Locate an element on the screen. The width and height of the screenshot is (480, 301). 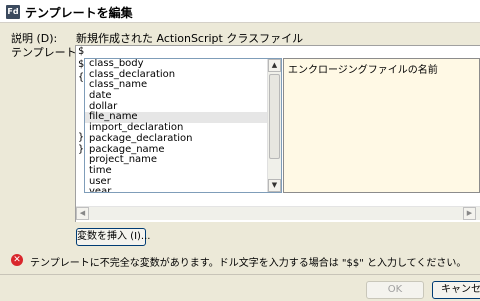
variable-list-item: user is located at coordinates (176, 182).